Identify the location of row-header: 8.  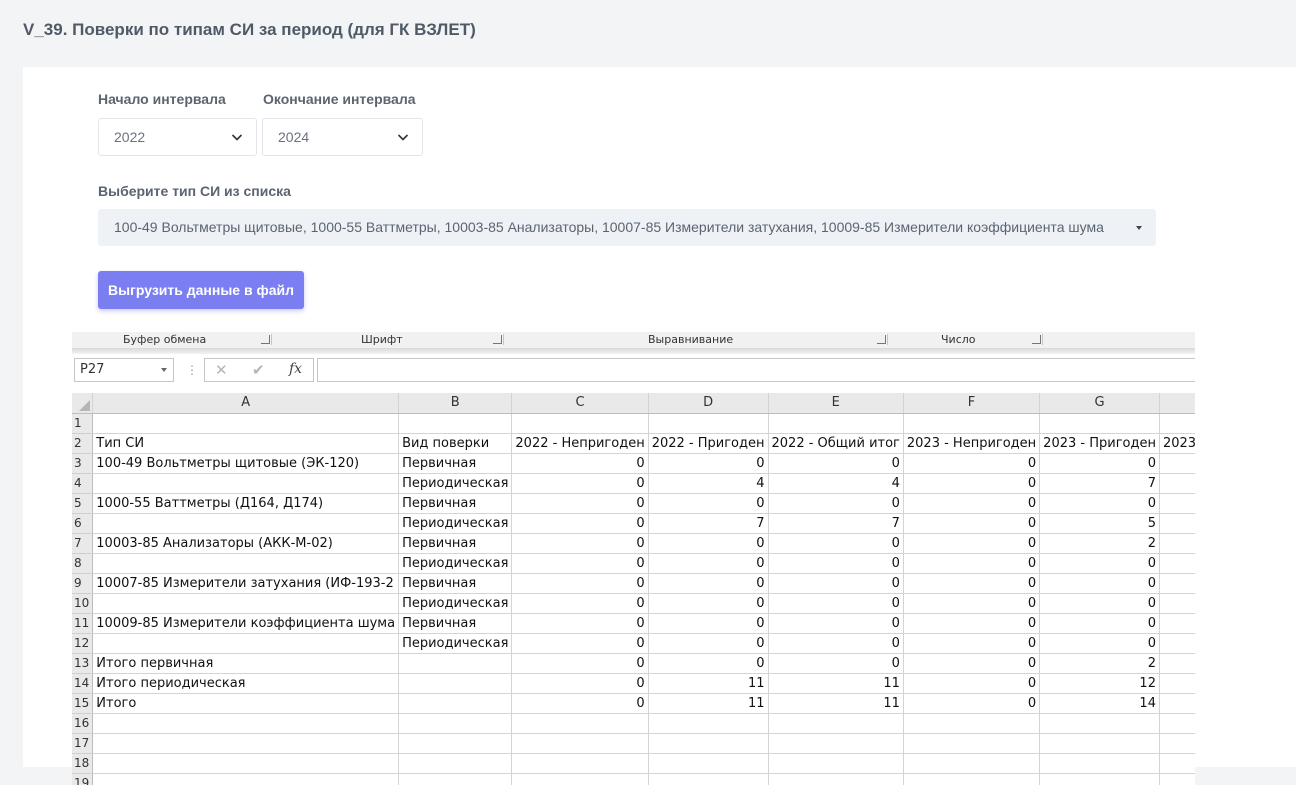
(83, 563).